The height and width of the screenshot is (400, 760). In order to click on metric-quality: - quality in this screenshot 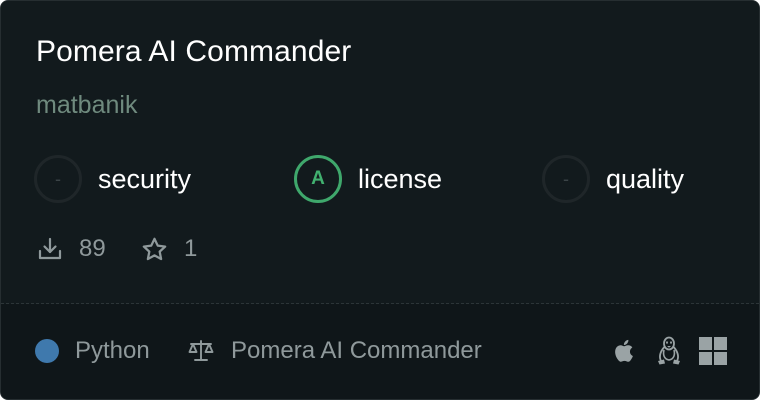, I will do `click(613, 179)`.